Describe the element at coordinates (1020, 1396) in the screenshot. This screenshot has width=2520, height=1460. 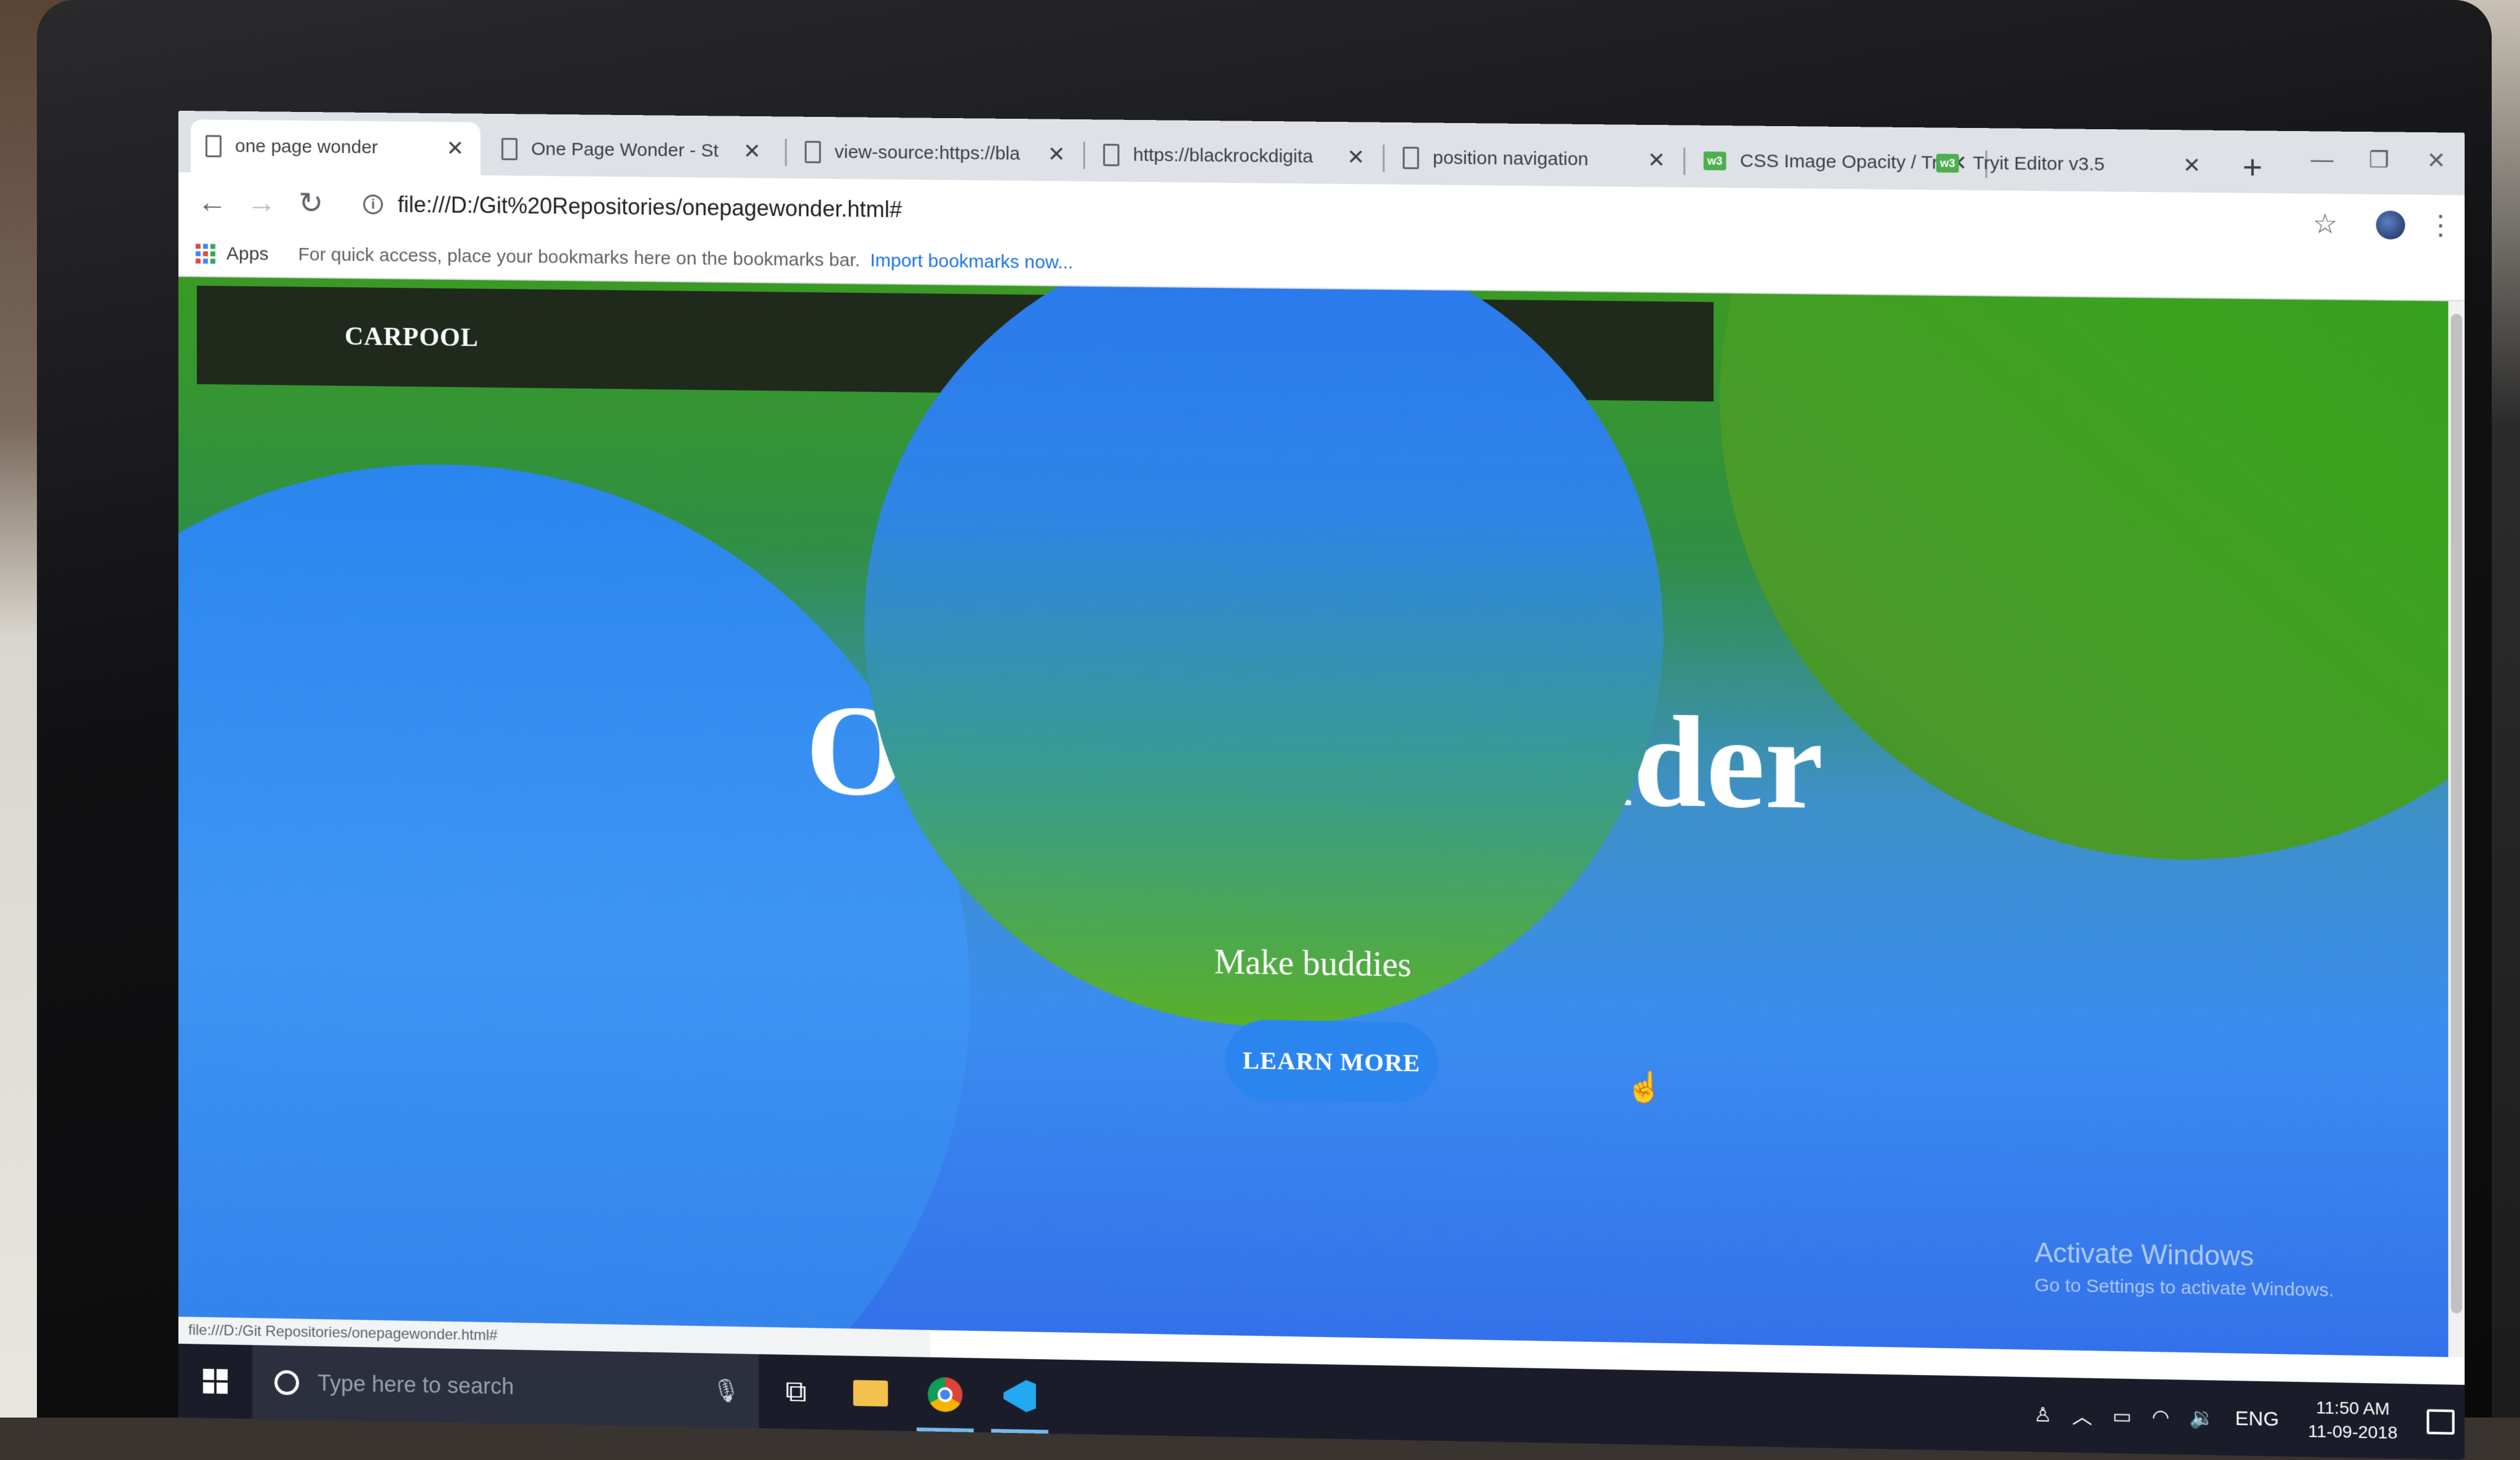
I see `vscode-taskbar-icon` at that location.